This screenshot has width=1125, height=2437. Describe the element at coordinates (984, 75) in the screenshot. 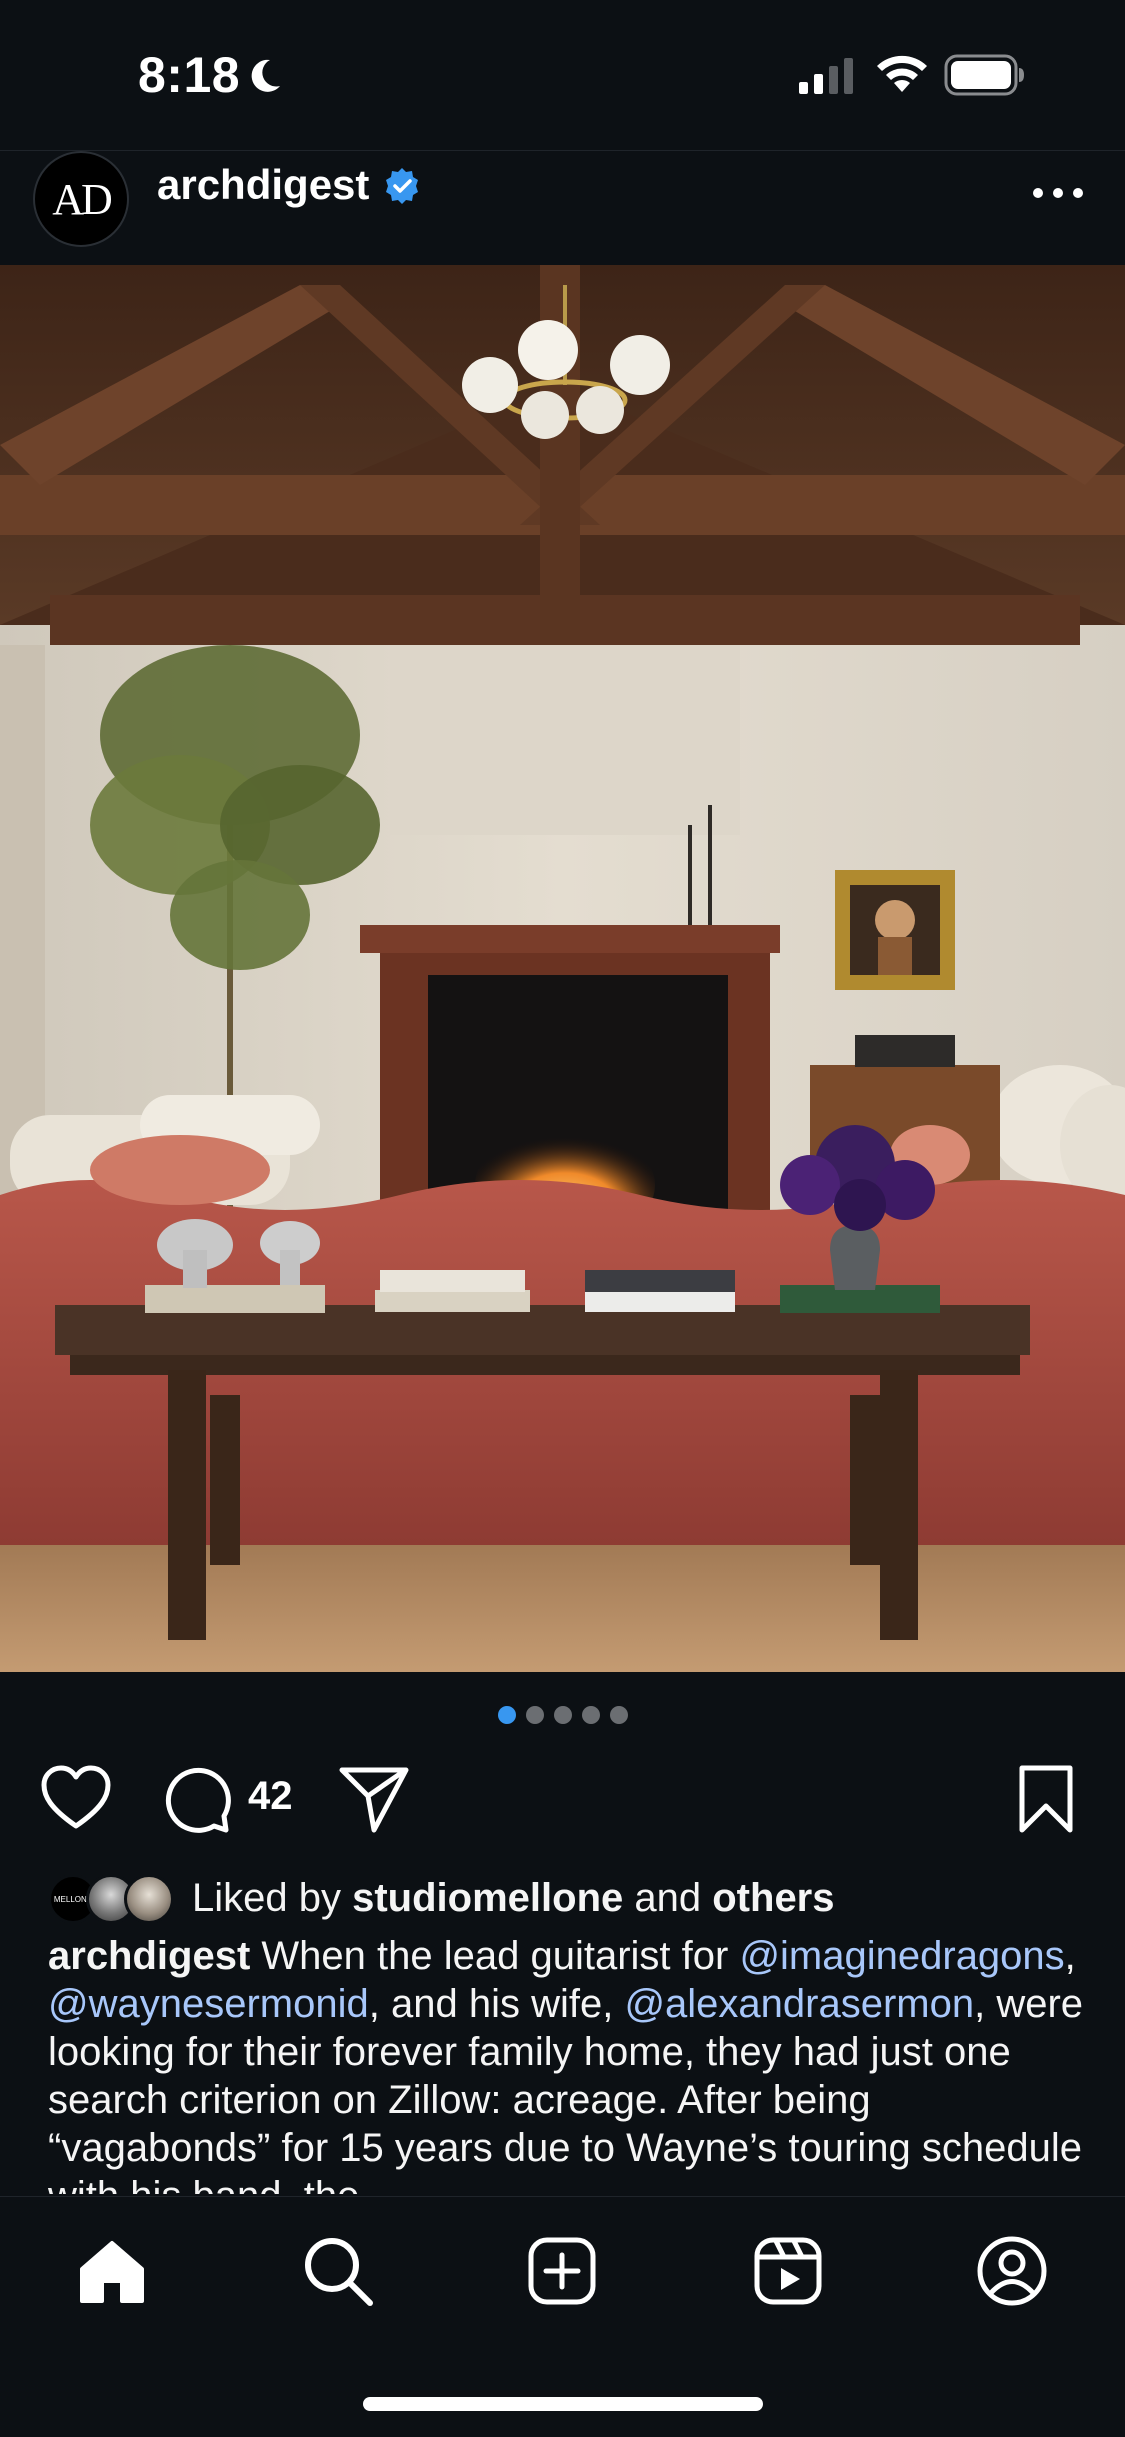

I see `battery-icon` at that location.